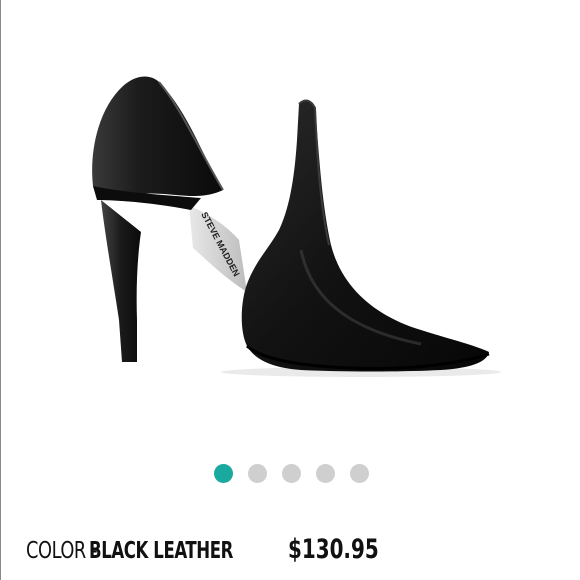  I want to click on image-carousel-indicator, so click(290, 473).